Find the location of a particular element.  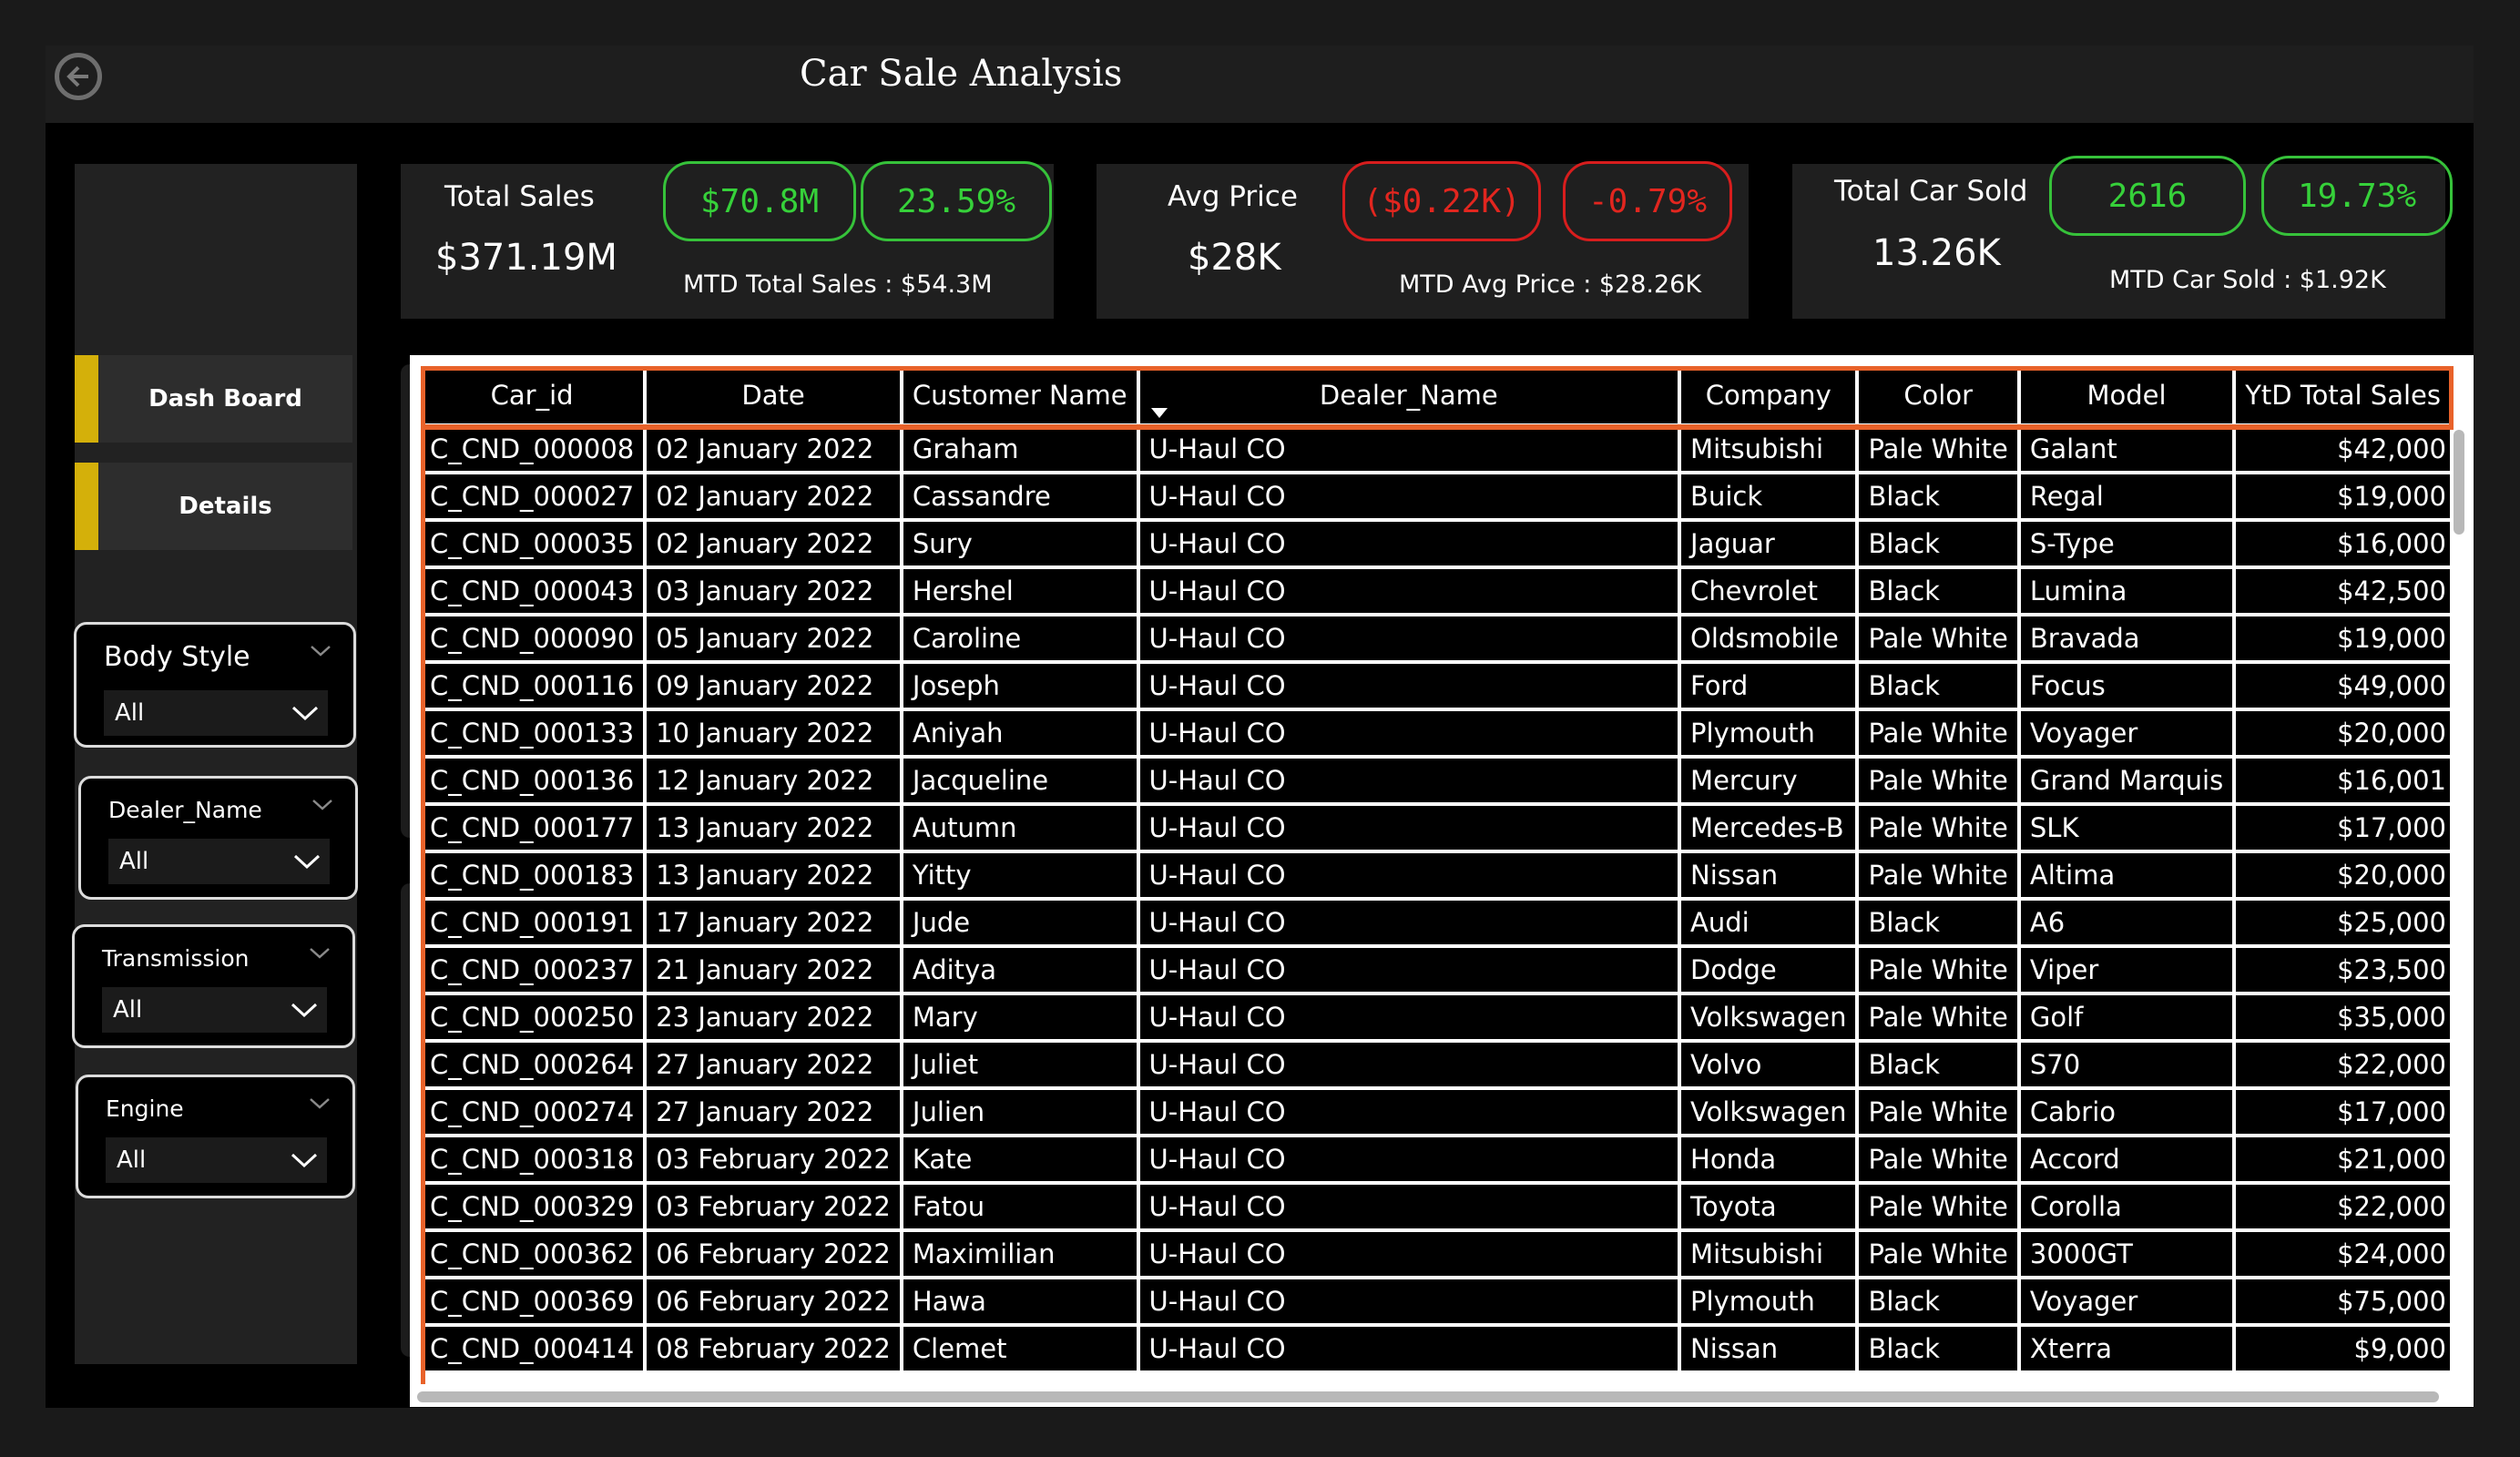

back-button is located at coordinates (78, 76).